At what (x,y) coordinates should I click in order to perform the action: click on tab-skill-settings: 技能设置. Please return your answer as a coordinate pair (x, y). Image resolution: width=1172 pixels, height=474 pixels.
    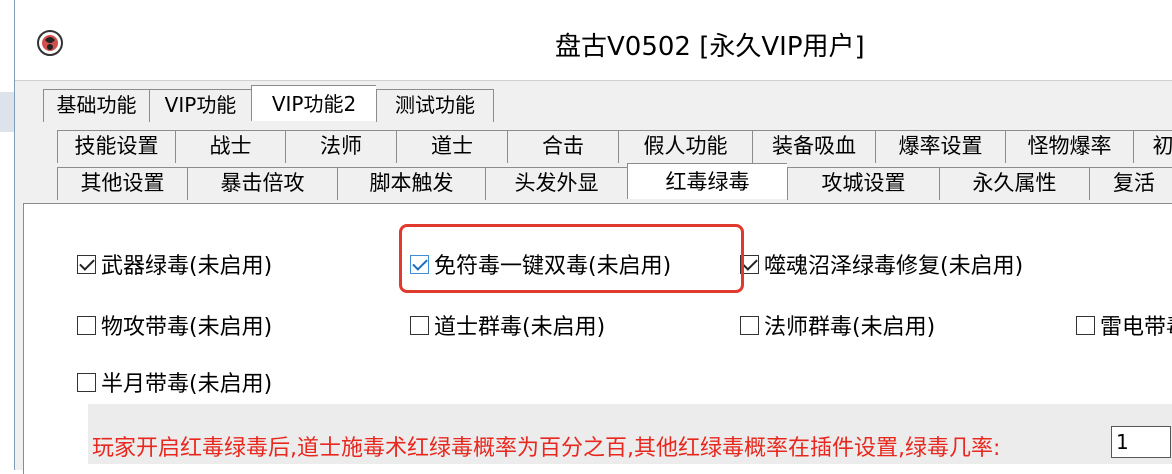
    Looking at the image, I should click on (116, 146).